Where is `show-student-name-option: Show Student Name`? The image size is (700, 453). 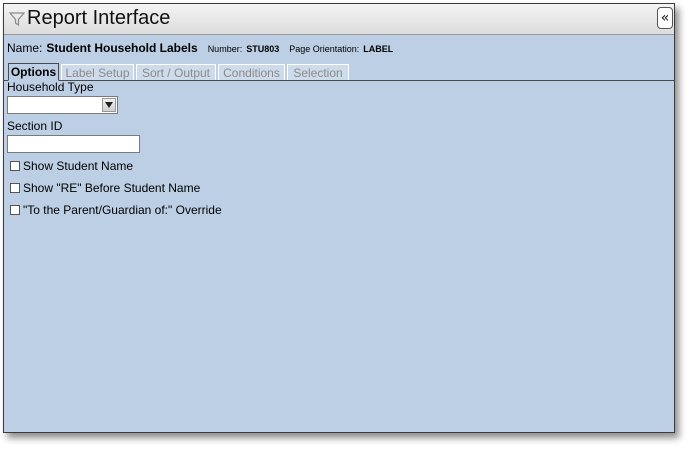
show-student-name-option: Show Student Name is located at coordinates (71, 166).